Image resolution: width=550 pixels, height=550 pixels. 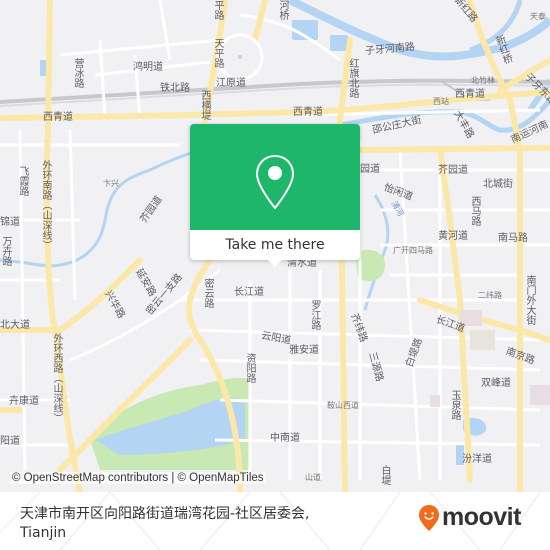 I want to click on road-label: 汾洋道, so click(x=477, y=459).